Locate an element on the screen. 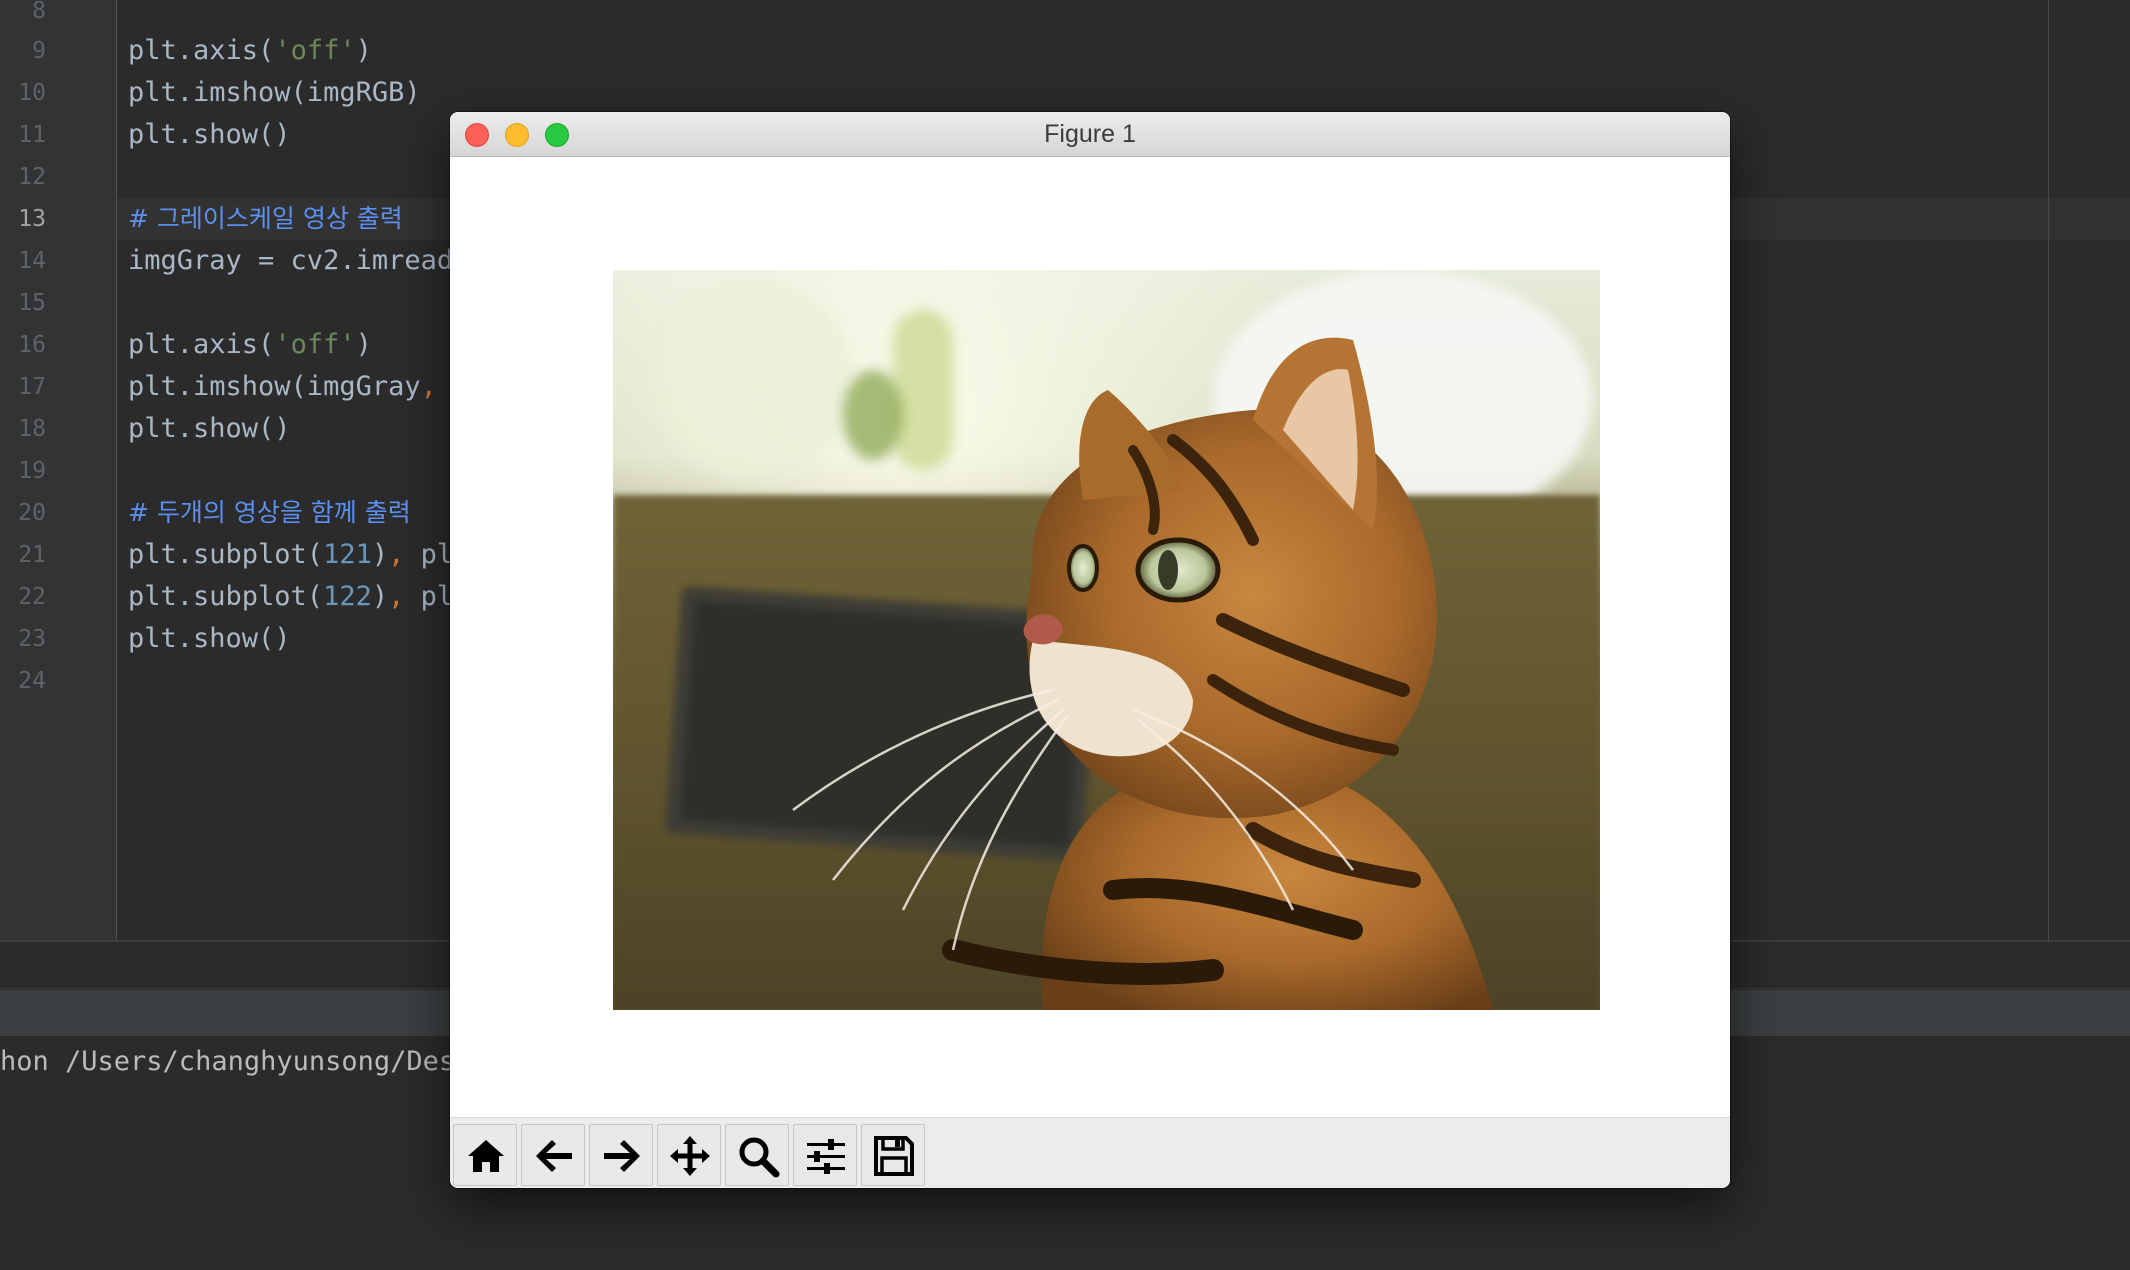 This screenshot has width=2130, height=1270. line-number: 23 is located at coordinates (32, 639).